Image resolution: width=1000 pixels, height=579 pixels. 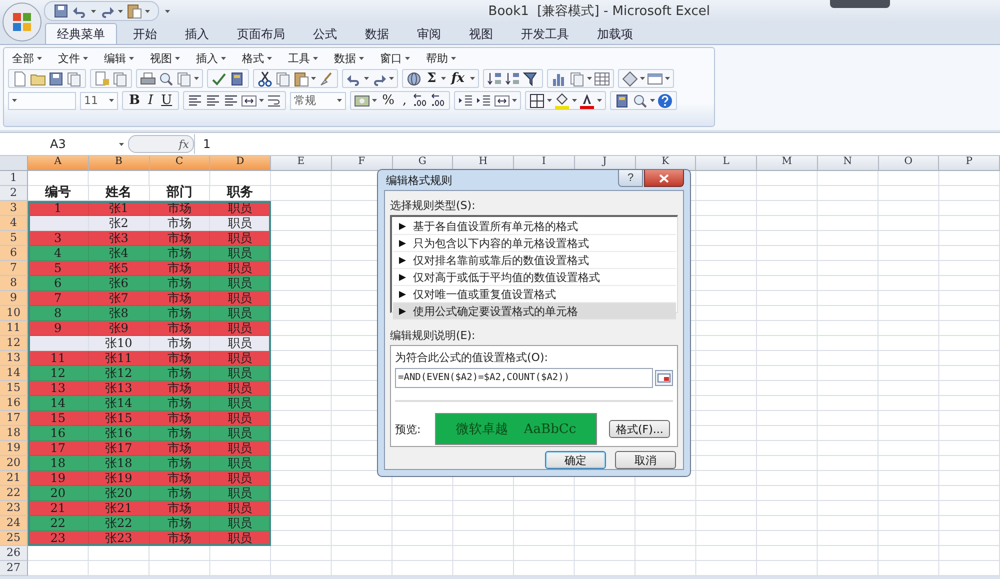 I want to click on row-header: 13, so click(x=14, y=358).